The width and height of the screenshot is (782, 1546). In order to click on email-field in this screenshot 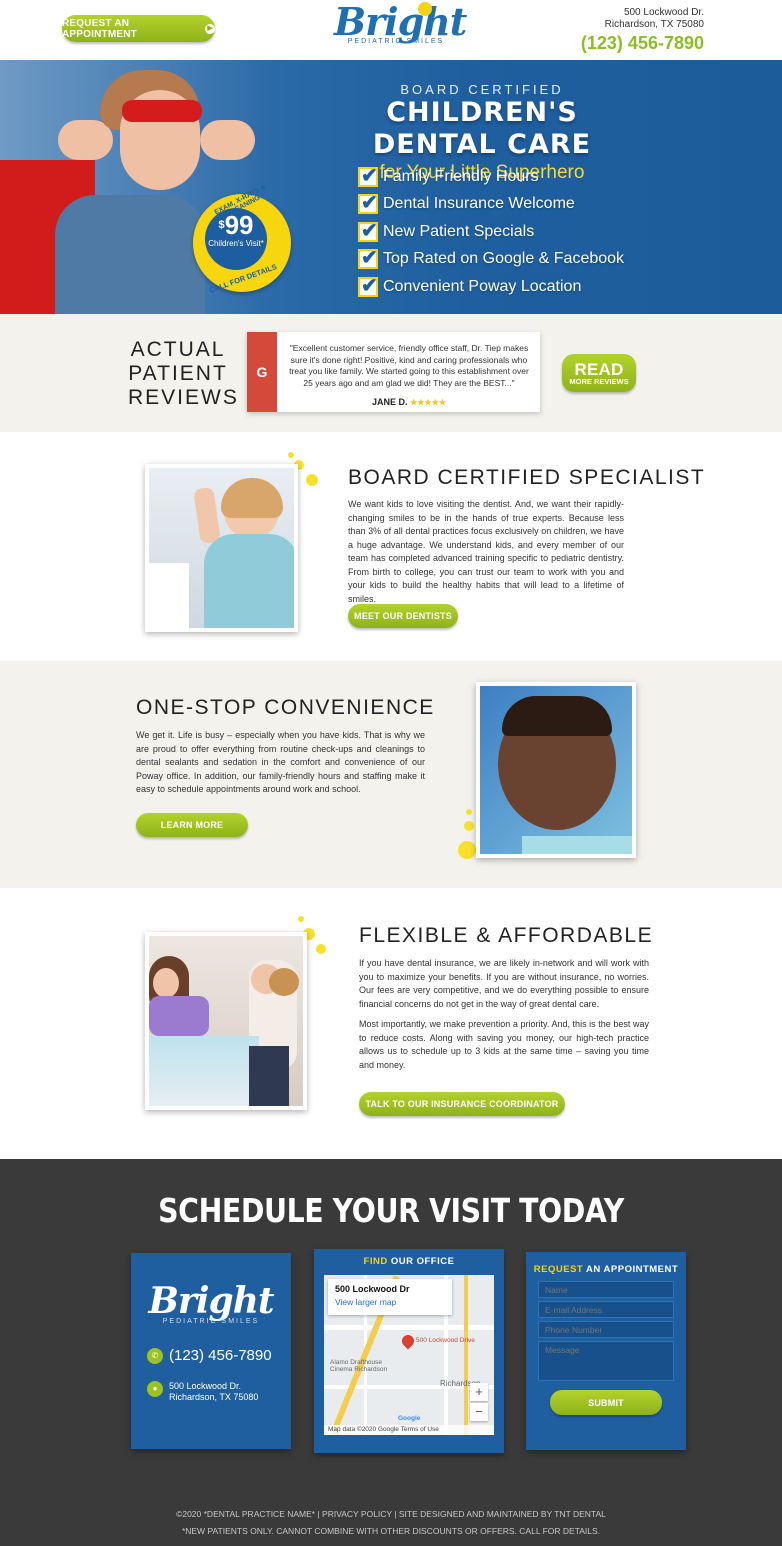, I will do `click(606, 1309)`.